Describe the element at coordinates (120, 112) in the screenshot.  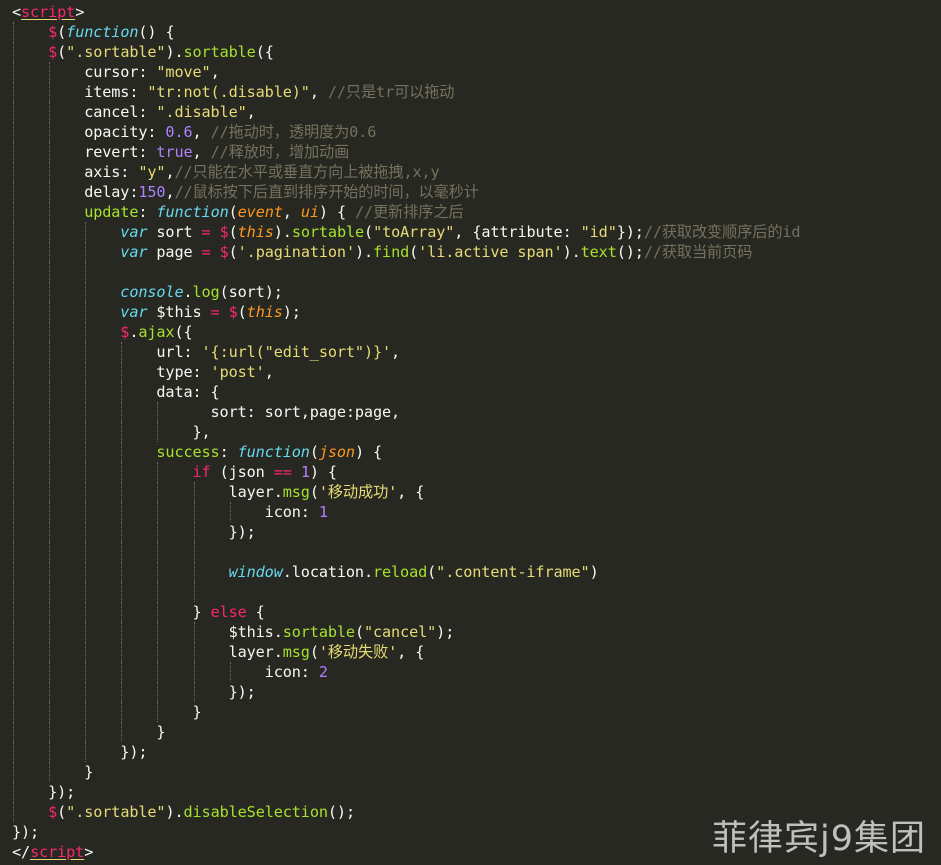
I see `code-token: cancel:` at that location.